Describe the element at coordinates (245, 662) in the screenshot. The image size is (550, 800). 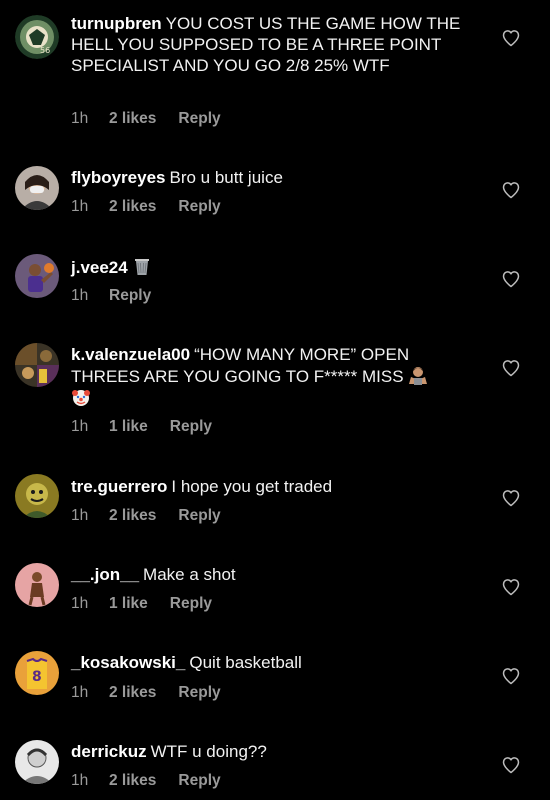
I see `comment-body: Quit basketball` at that location.